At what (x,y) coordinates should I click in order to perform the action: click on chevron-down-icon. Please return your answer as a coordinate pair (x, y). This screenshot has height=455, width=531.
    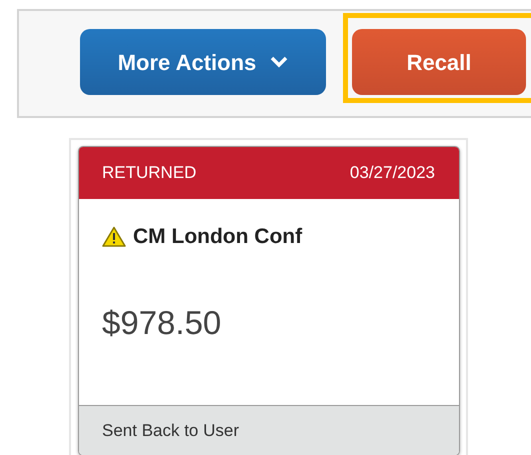
    Looking at the image, I should click on (279, 62).